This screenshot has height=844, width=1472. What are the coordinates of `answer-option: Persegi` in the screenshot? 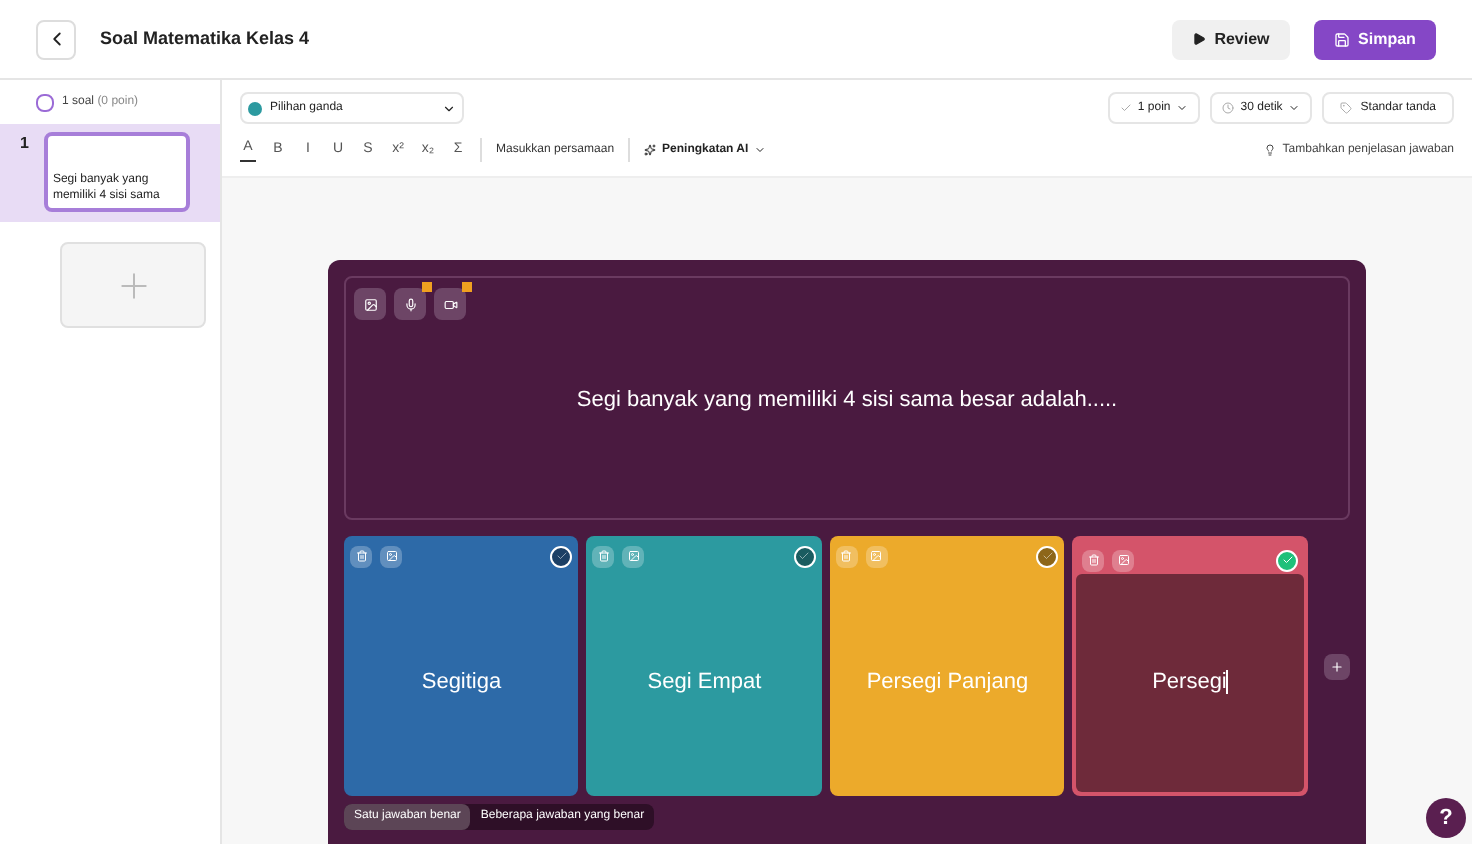 It's located at (1190, 666).